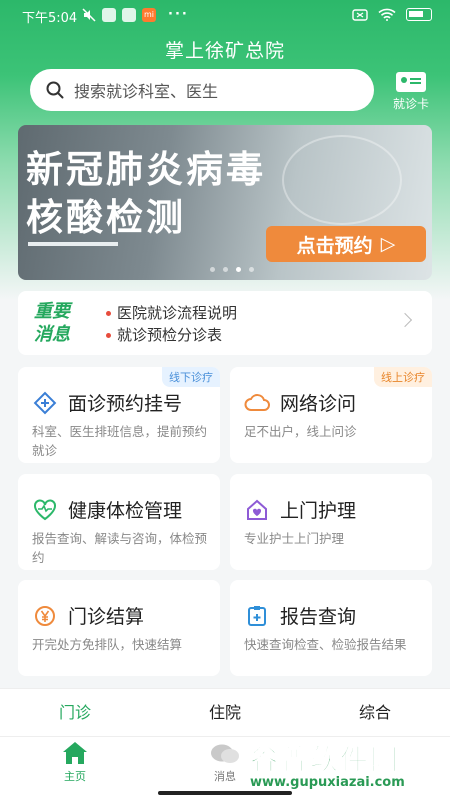  What do you see at coordinates (232, 269) in the screenshot?
I see `carousel-indicator` at bounding box center [232, 269].